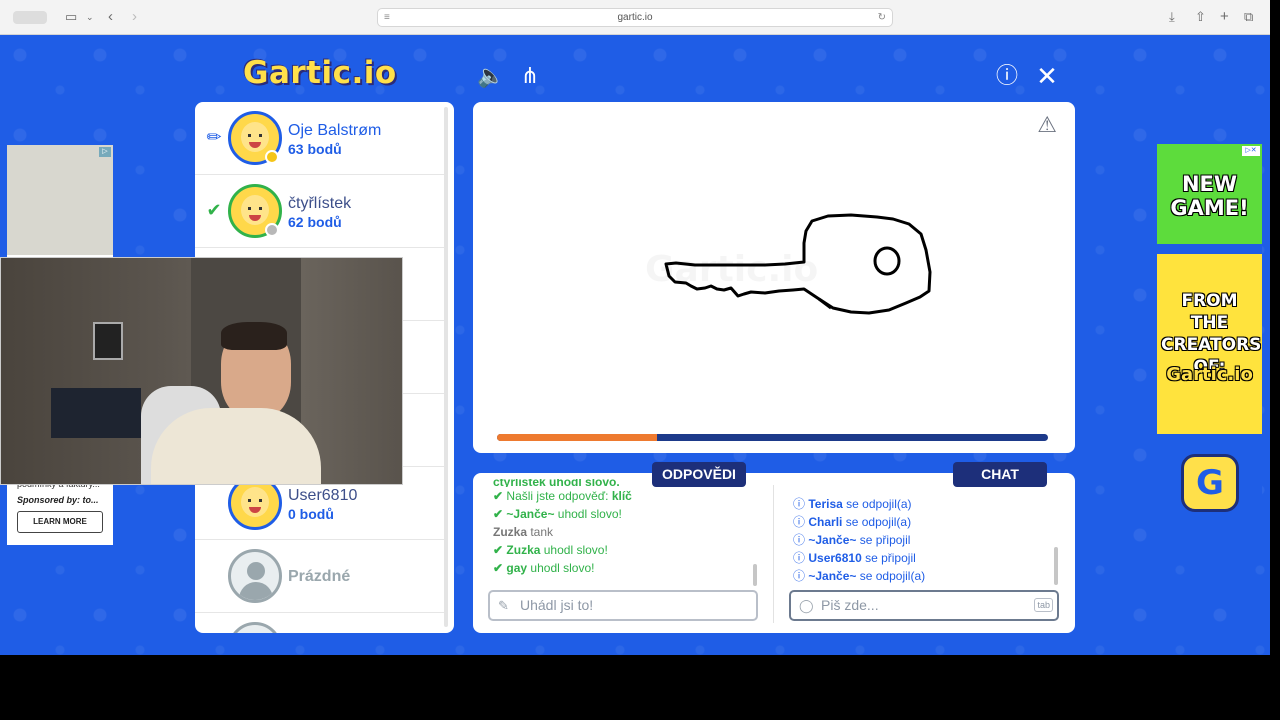  What do you see at coordinates (773, 554) in the screenshot?
I see `panel-divider` at bounding box center [773, 554].